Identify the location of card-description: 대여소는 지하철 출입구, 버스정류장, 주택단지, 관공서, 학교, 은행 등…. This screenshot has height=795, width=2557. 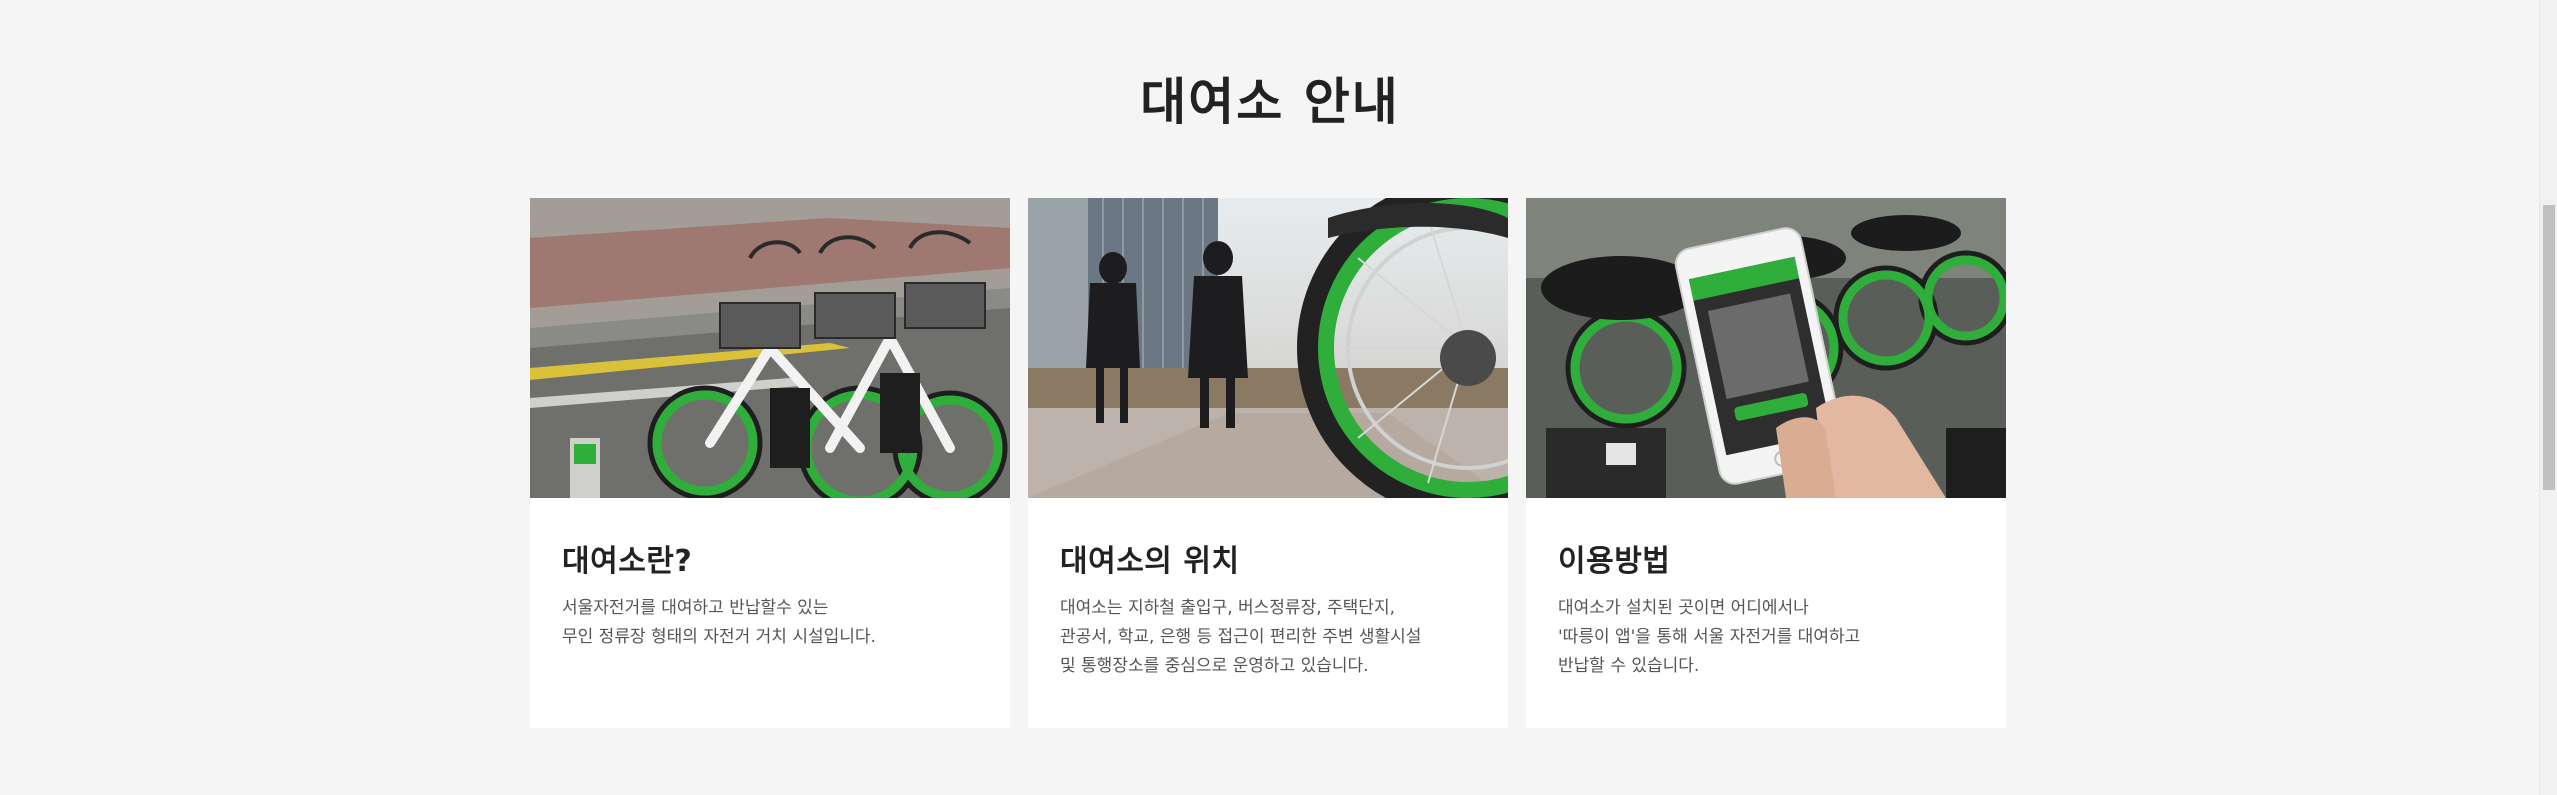
(1241, 637).